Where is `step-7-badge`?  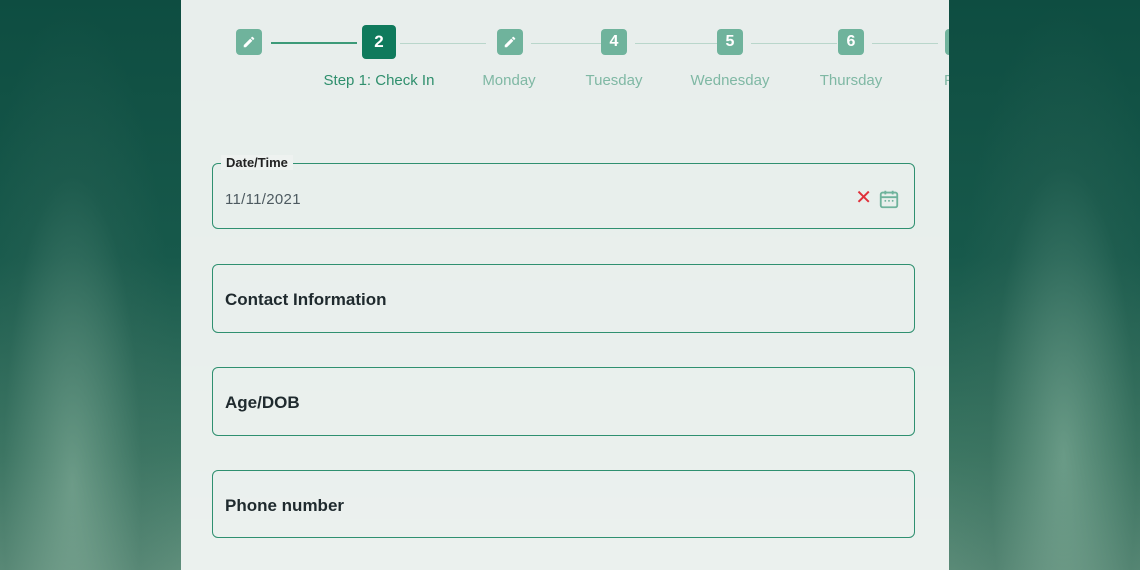
step-7-badge is located at coordinates (947, 42).